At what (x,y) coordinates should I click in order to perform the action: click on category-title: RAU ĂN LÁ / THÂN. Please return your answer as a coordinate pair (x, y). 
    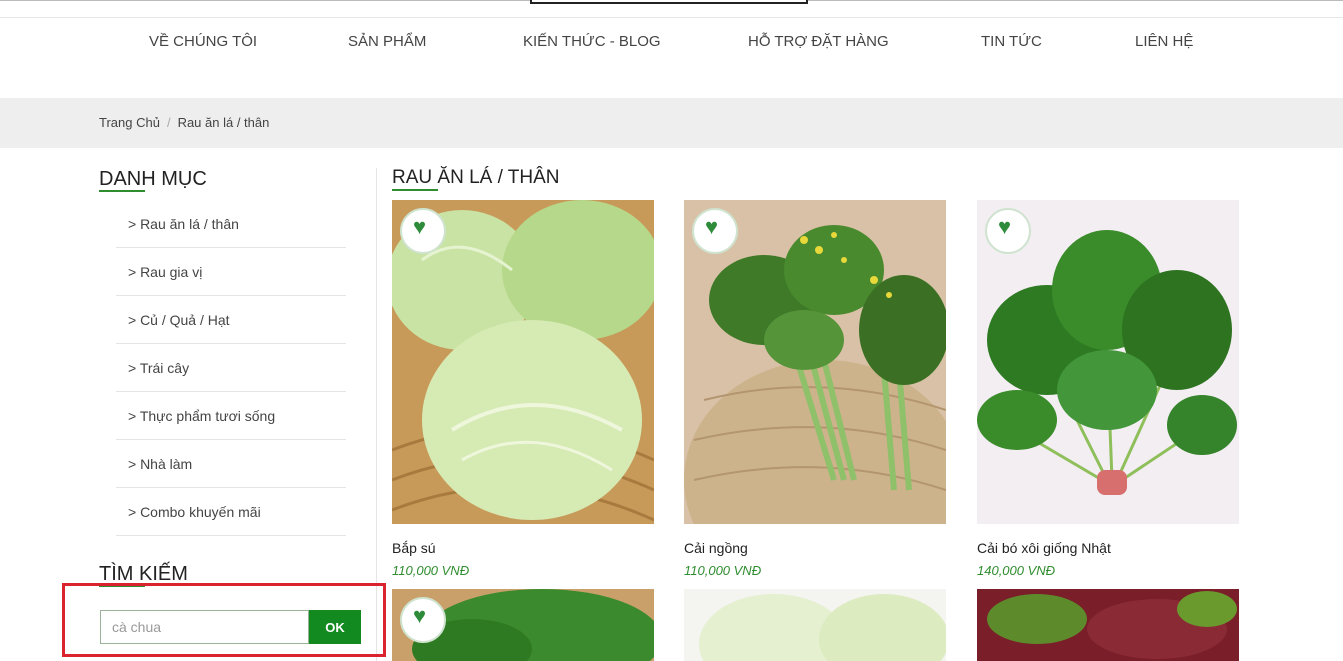
    Looking at the image, I should click on (476, 177).